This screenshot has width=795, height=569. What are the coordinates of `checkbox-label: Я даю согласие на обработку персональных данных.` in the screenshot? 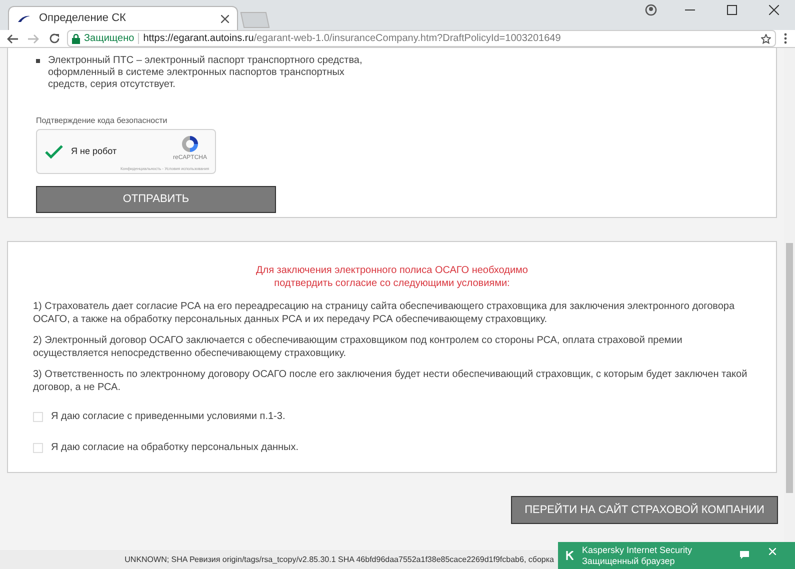 It's located at (175, 448).